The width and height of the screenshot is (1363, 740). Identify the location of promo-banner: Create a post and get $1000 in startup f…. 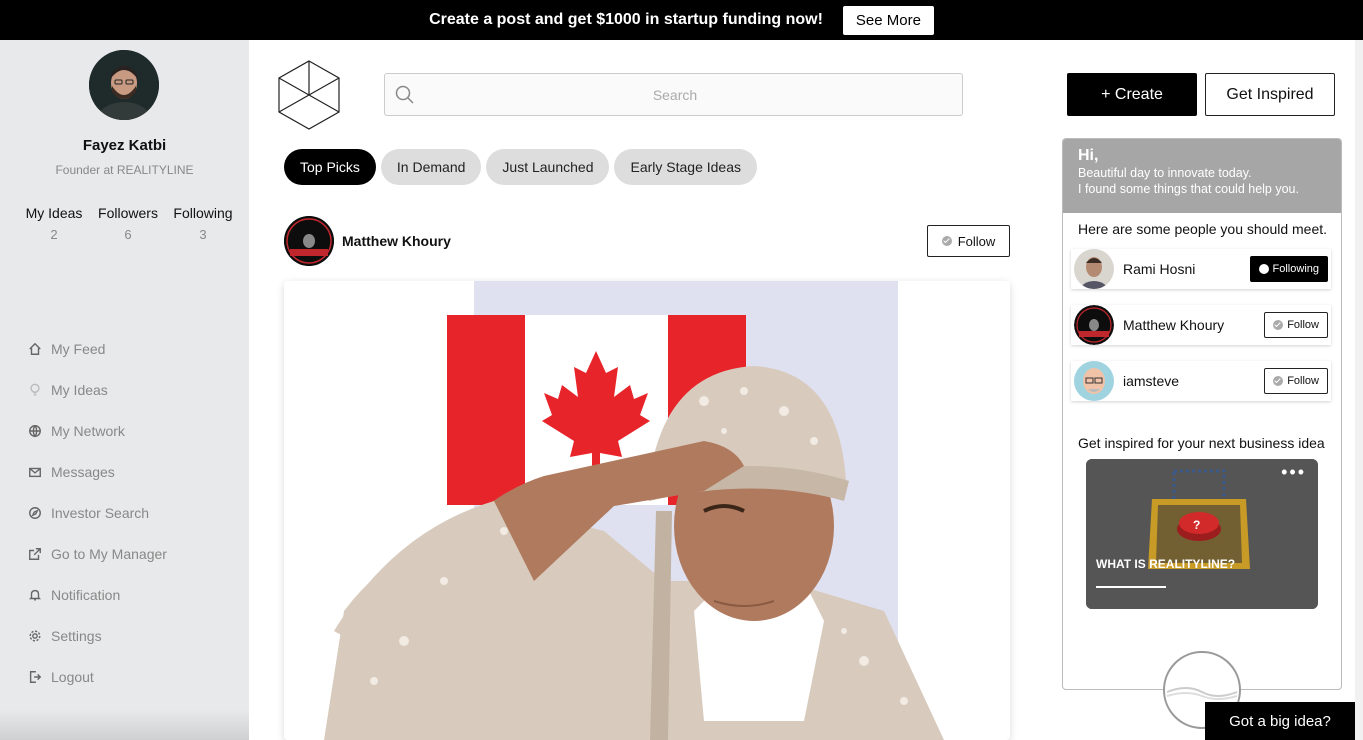
(681, 20).